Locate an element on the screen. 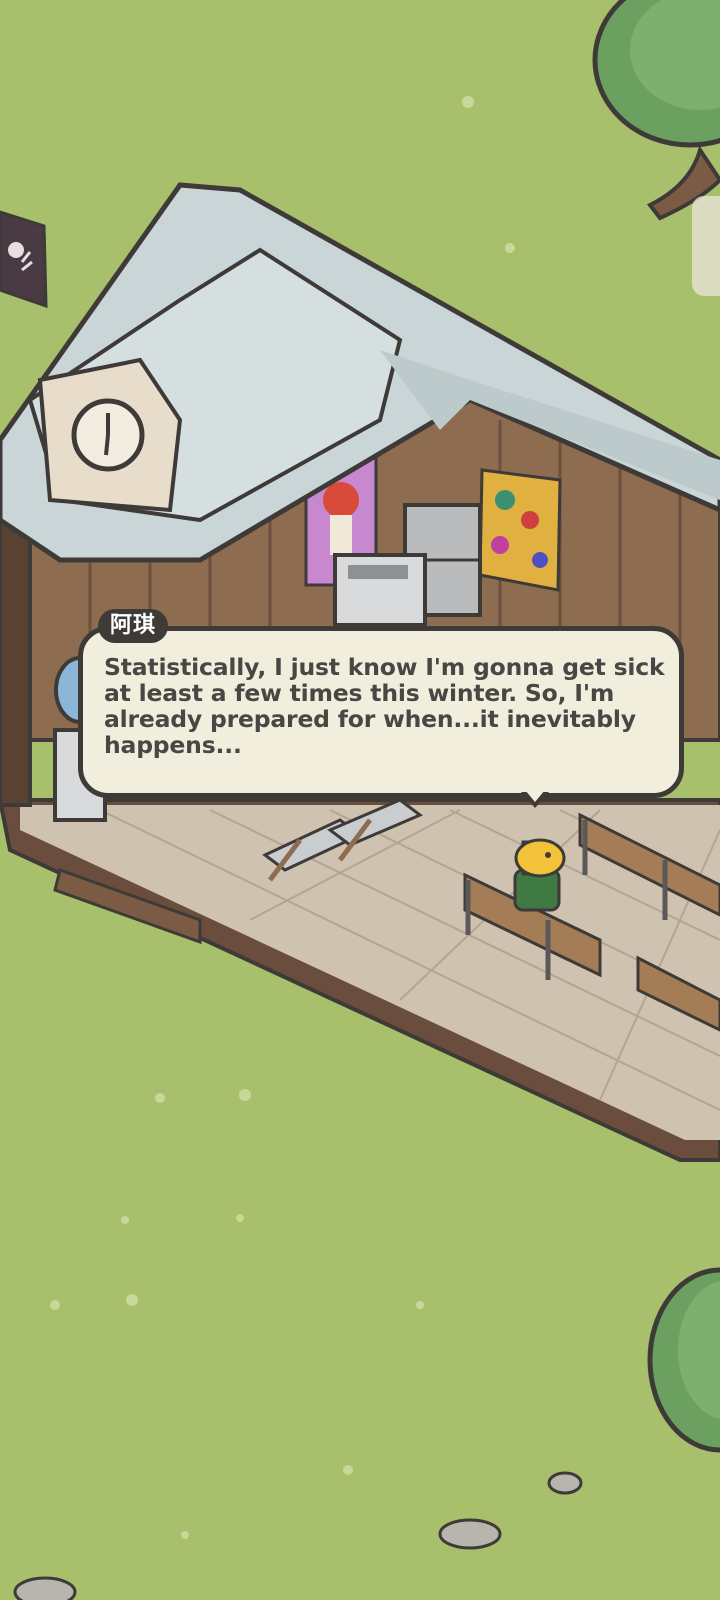 Image resolution: width=720 pixels, height=1600 pixels. speaker-name-tag: 阿琪 is located at coordinates (133, 626).